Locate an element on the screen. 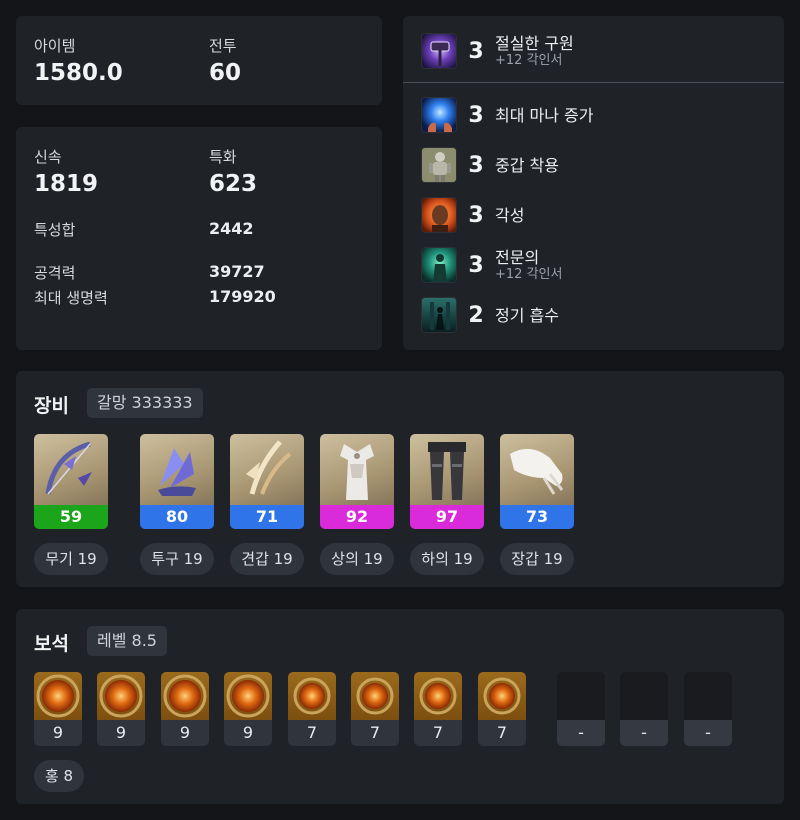 This screenshot has width=800, height=820. equipment-slot: 59 is located at coordinates (71, 481).